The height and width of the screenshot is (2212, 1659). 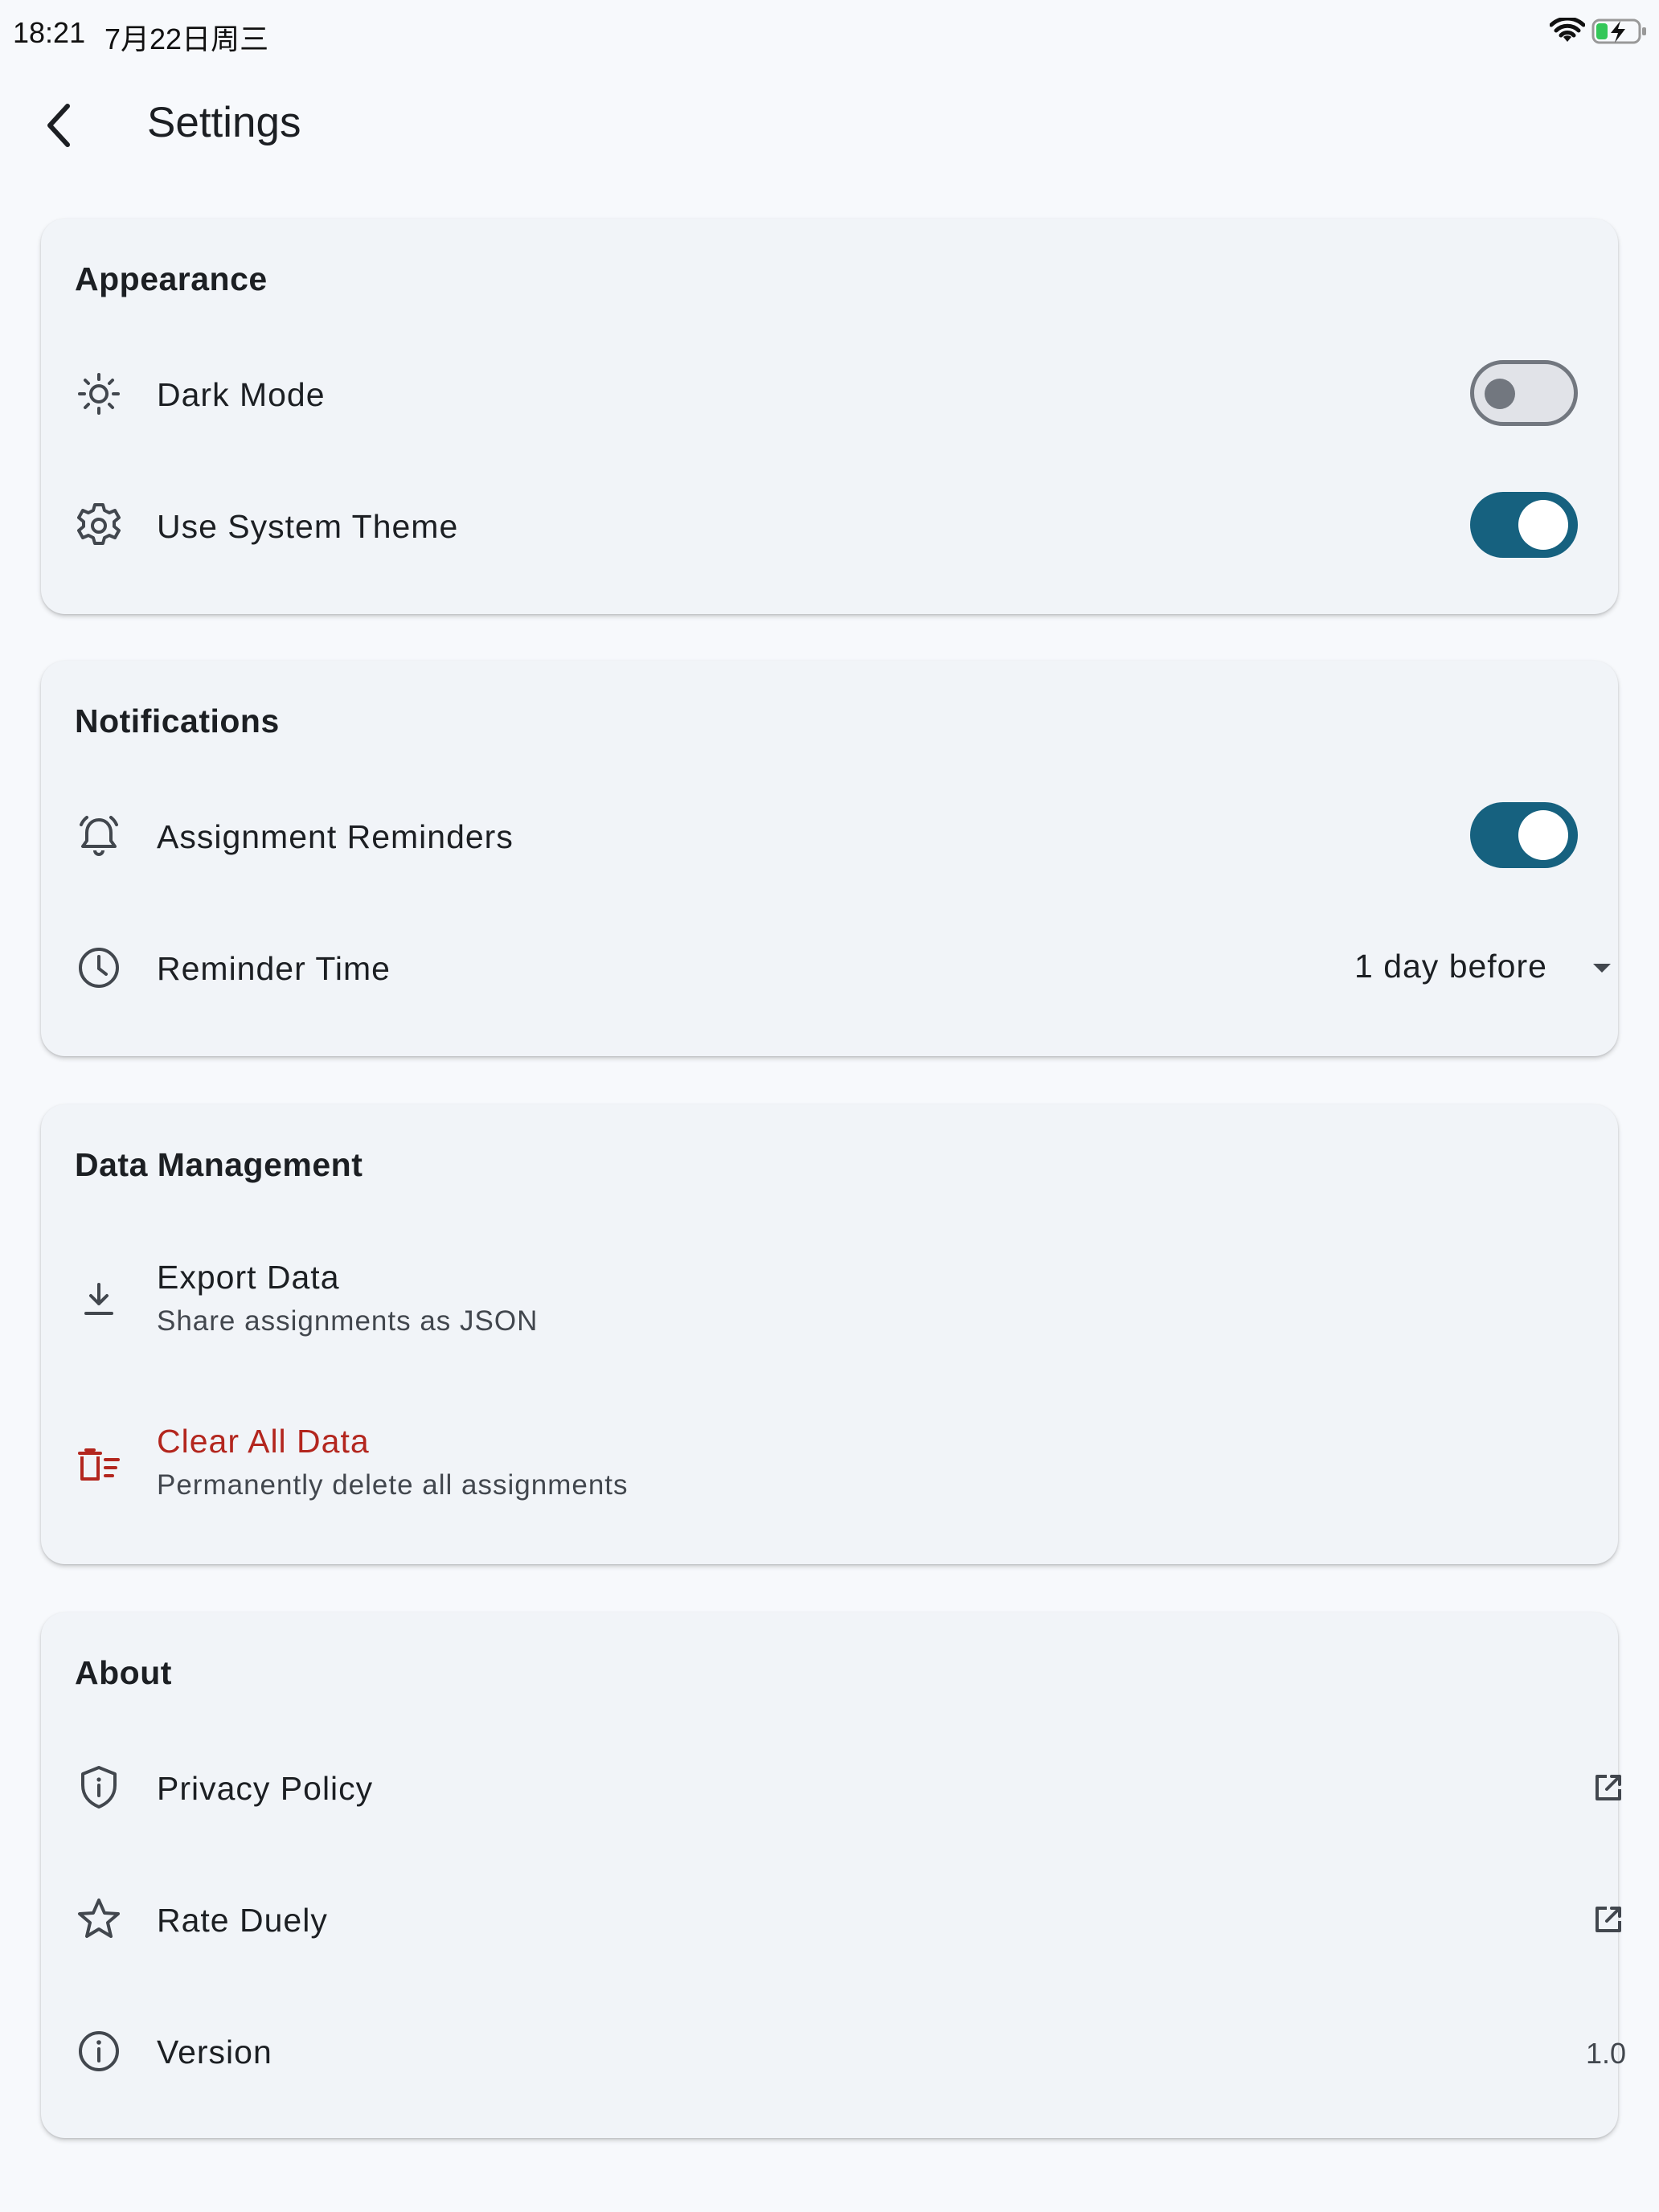 I want to click on export-data-label: Export Data, so click(x=248, y=1277).